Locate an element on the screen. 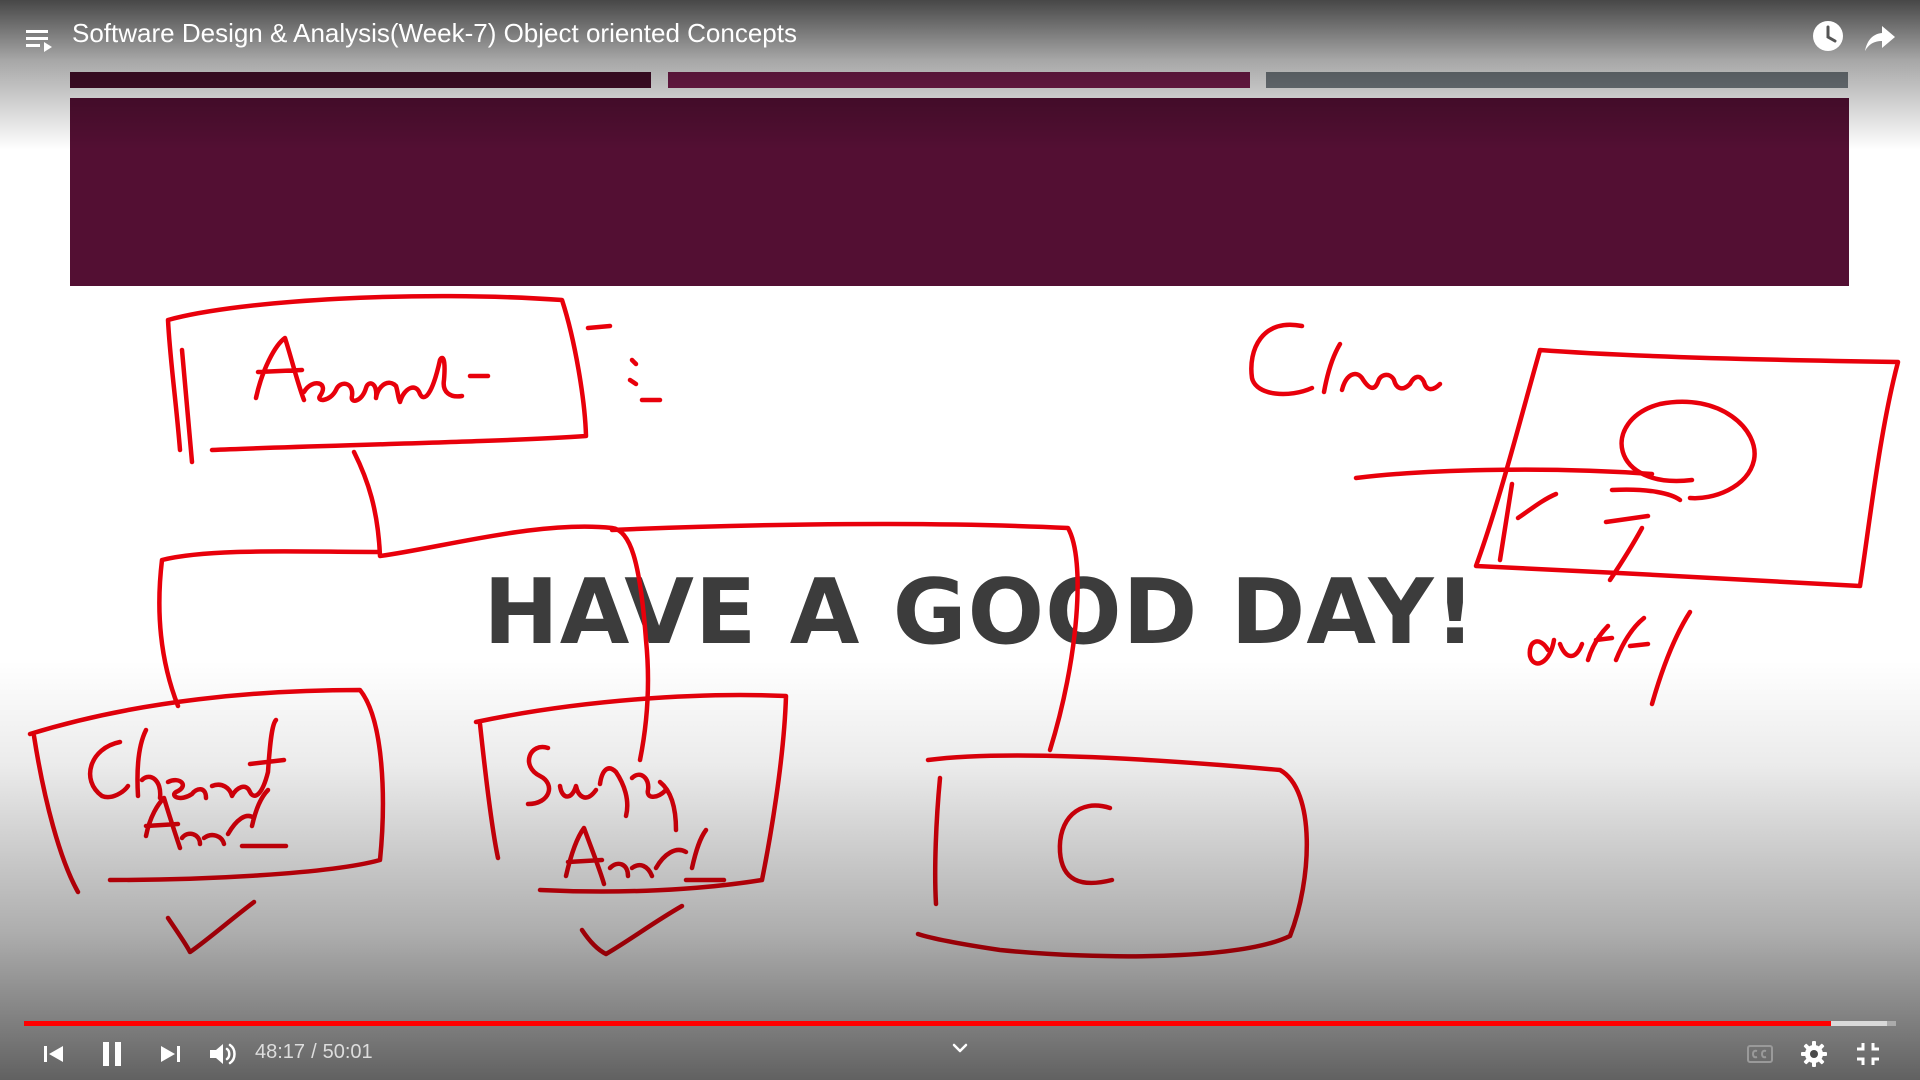 Image resolution: width=1920 pixels, height=1080 pixels. saving-account-box-left-stroke is located at coordinates (489, 791).